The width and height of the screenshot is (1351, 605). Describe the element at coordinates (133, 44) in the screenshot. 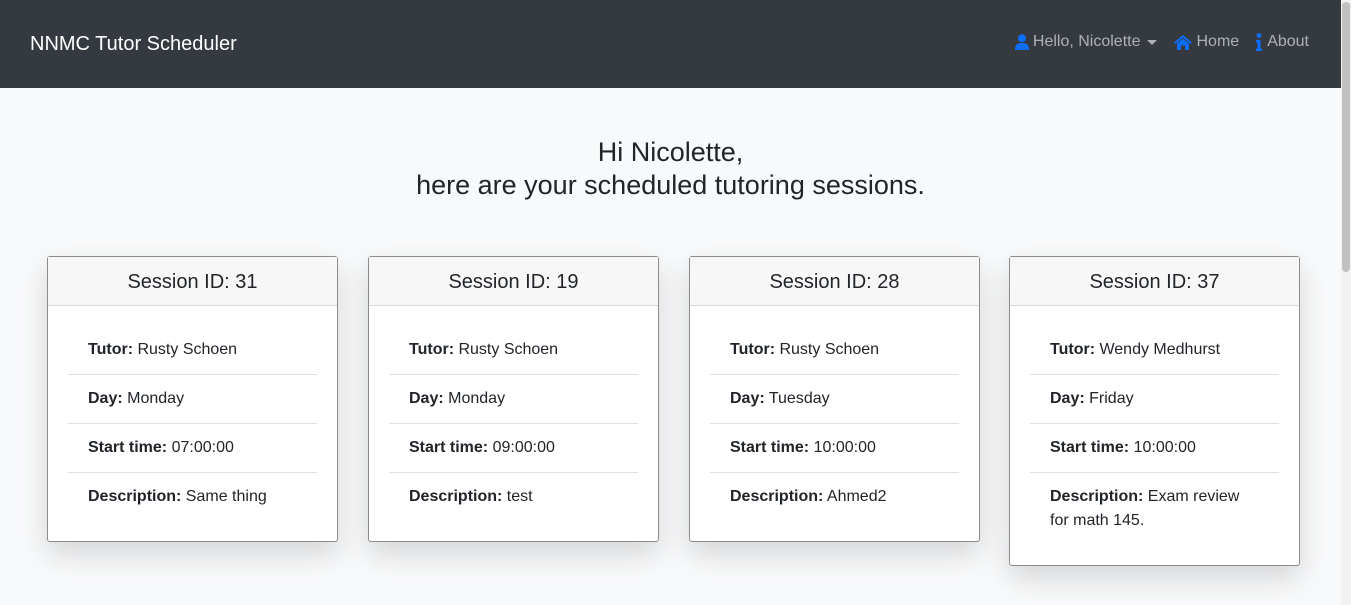

I see `brand-link: NNMC Tutor Scheduler` at that location.